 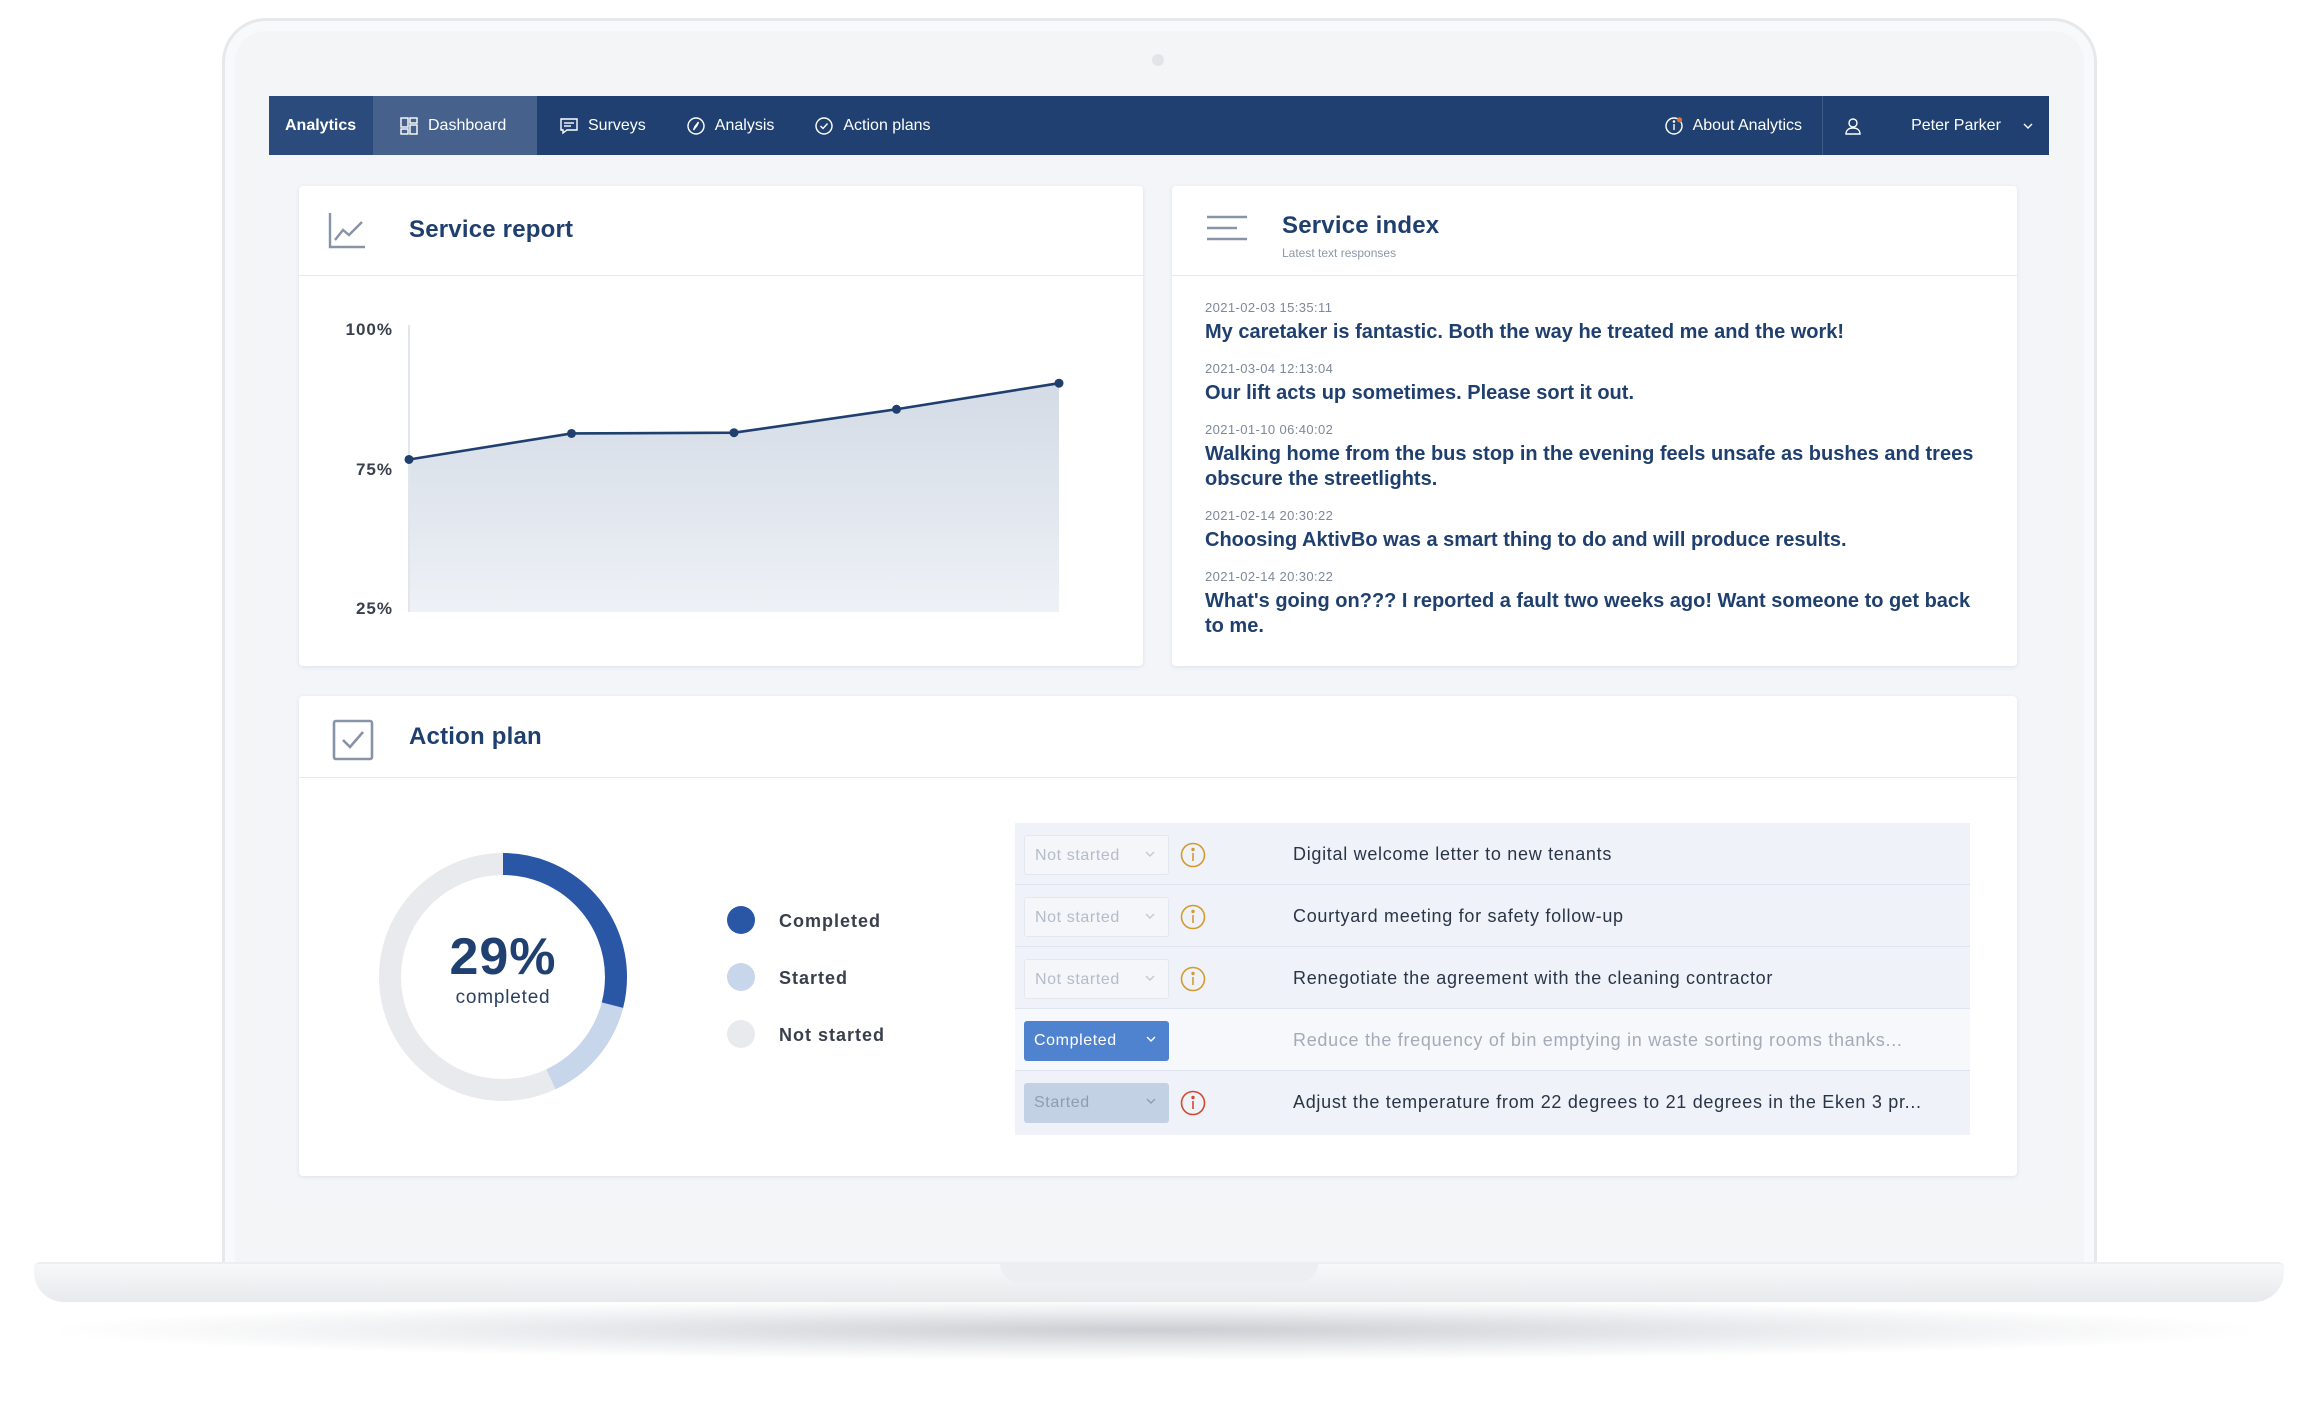 What do you see at coordinates (503, 957) in the screenshot?
I see `donut-percent: 29%` at bounding box center [503, 957].